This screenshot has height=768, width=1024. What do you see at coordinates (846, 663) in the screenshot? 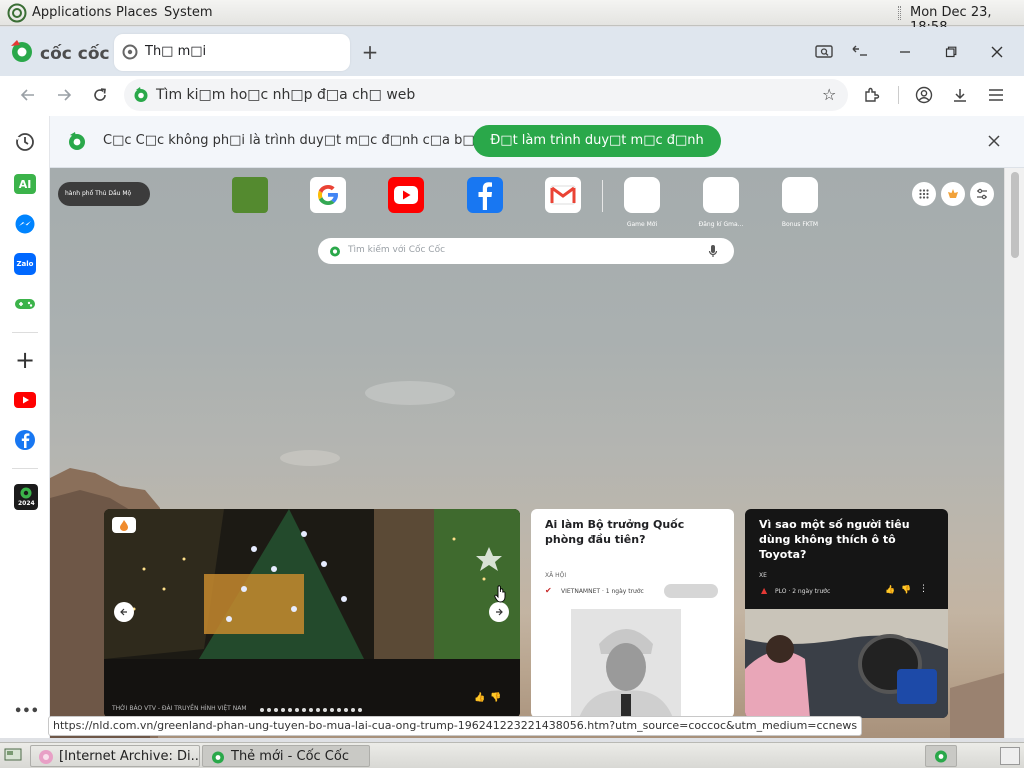
I see `car-interior-photo` at bounding box center [846, 663].